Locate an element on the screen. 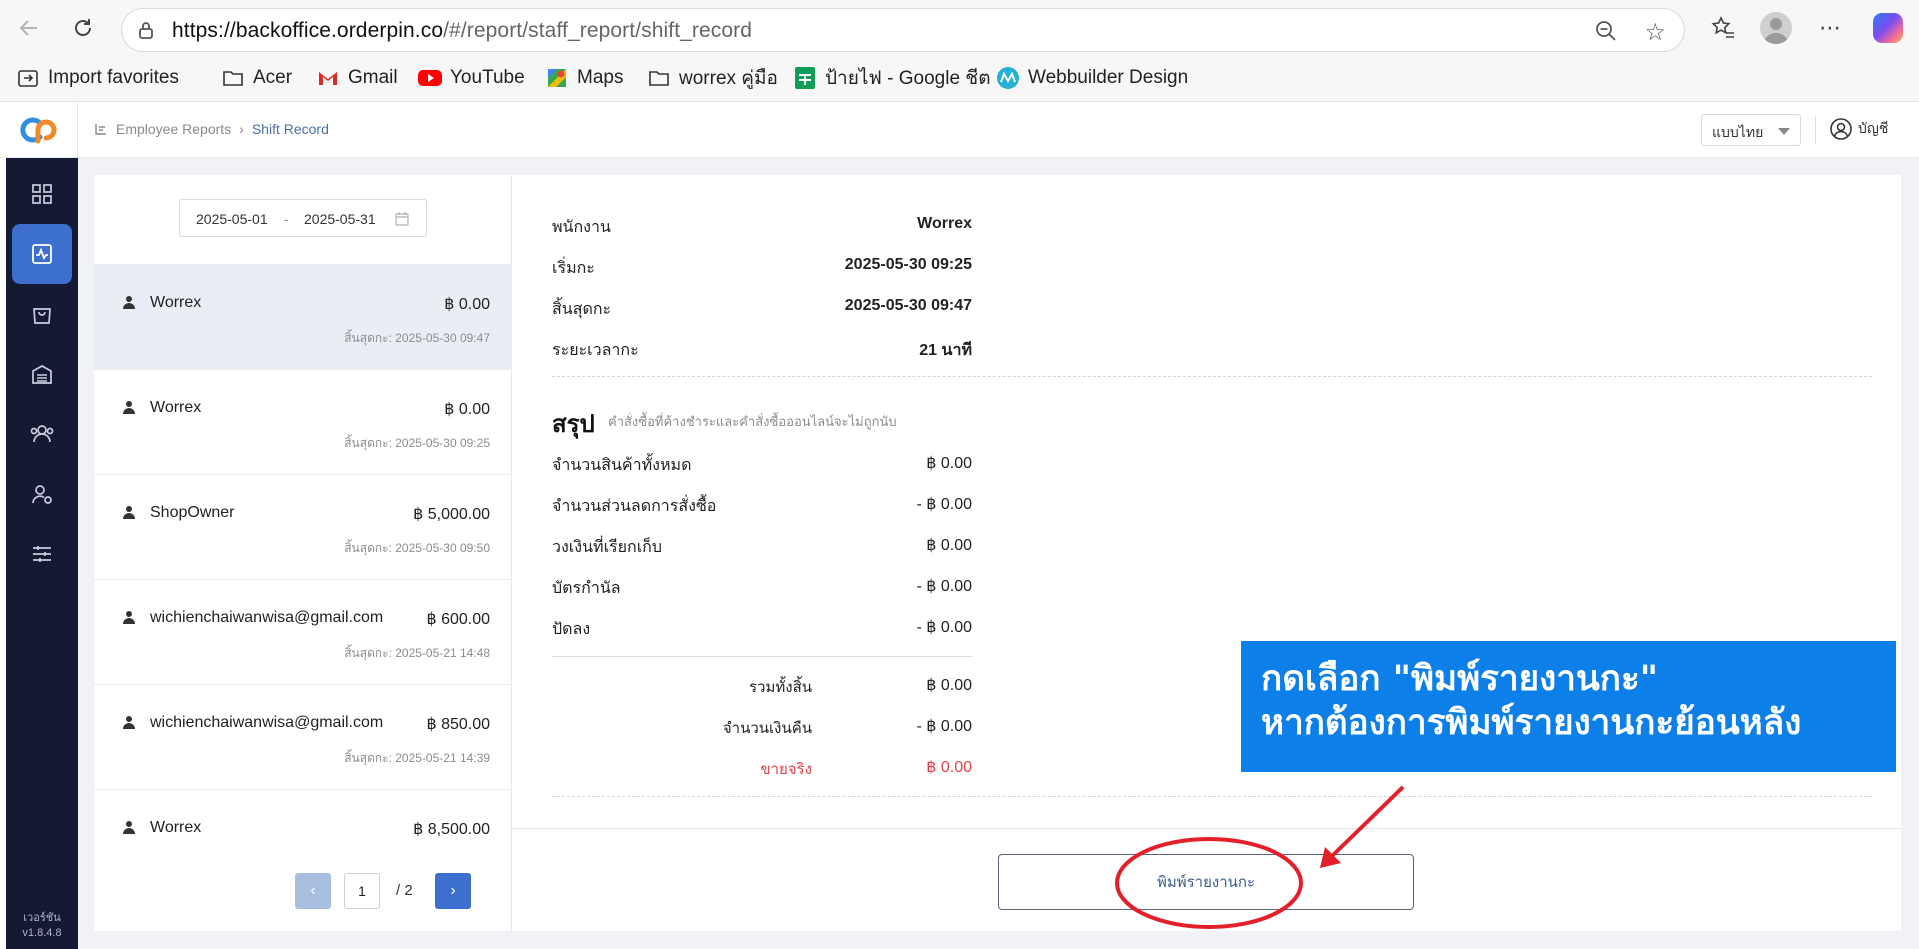  total-value: - ฿ 0.00 is located at coordinates (944, 726).